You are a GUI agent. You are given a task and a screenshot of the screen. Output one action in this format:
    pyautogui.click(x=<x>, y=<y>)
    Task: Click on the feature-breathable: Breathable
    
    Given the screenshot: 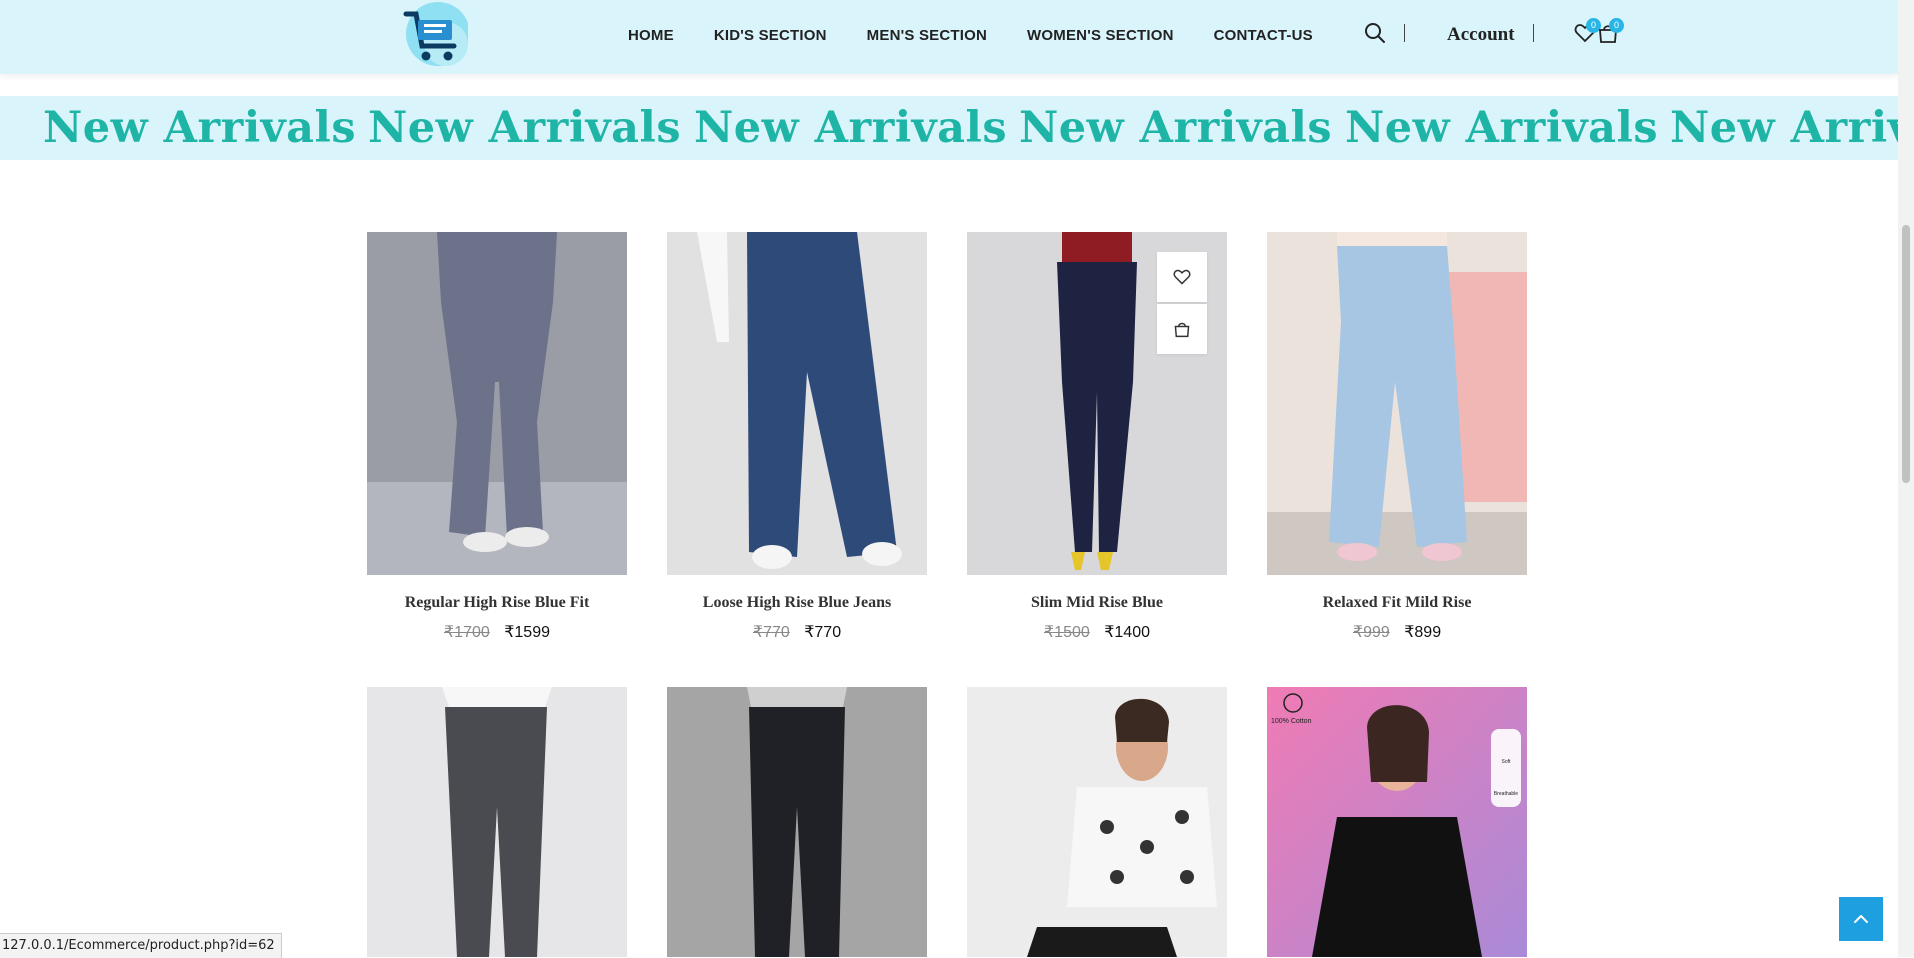 What is the action you would take?
    pyautogui.click(x=1506, y=794)
    